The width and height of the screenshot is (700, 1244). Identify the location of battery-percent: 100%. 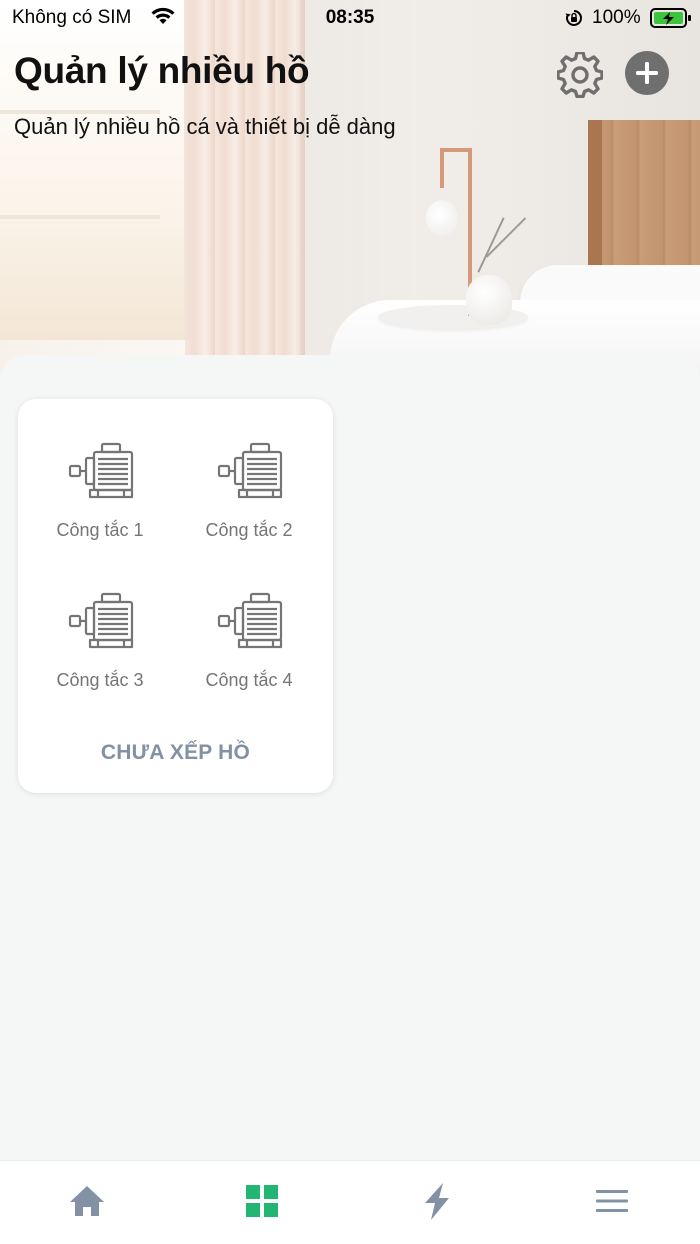
(616, 17).